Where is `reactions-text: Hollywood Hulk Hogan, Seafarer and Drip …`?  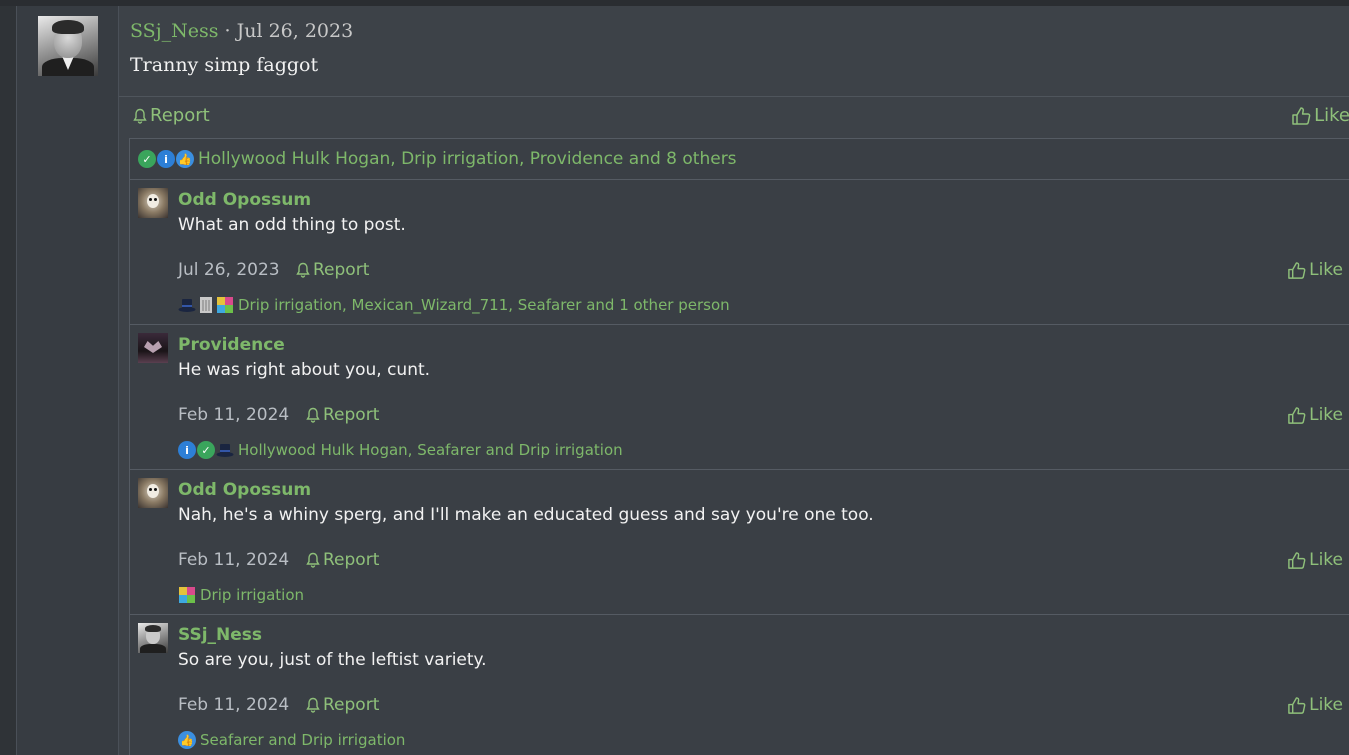 reactions-text: Hollywood Hulk Hogan, Seafarer and Drip … is located at coordinates (430, 450).